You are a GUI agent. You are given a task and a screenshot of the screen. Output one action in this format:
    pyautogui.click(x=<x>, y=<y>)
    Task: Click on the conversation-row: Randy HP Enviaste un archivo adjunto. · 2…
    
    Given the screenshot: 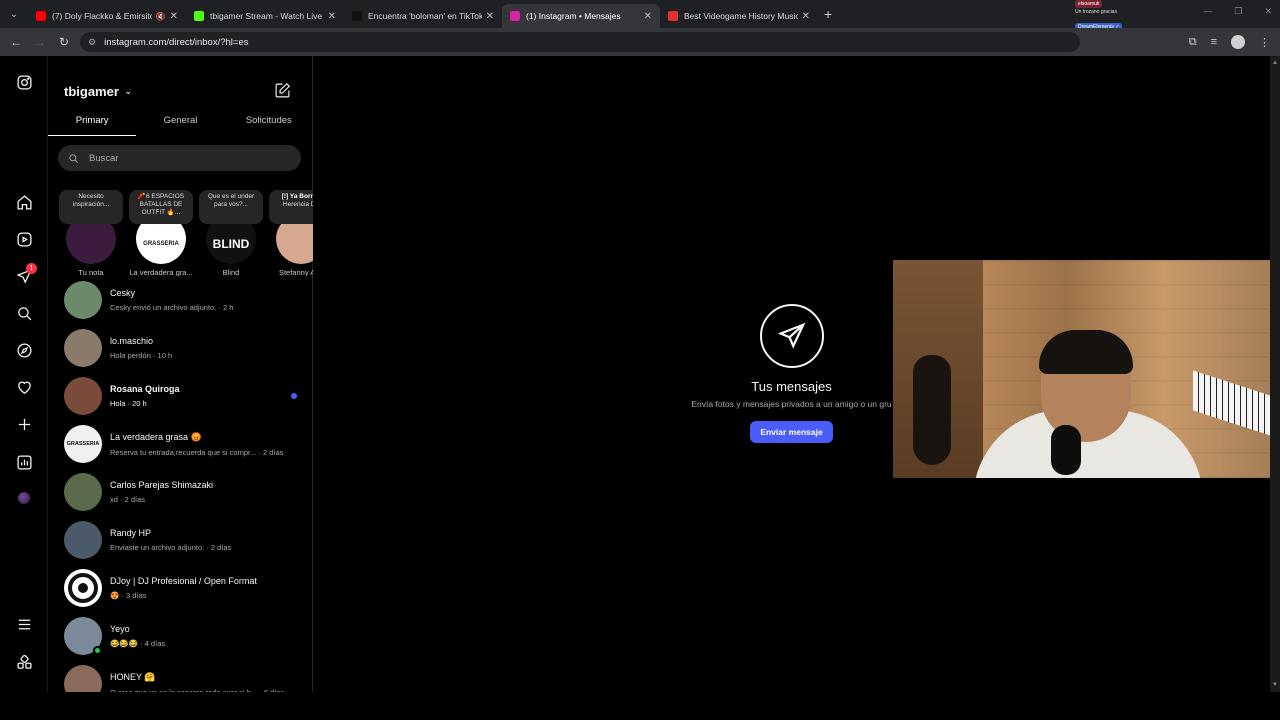 What is the action you would take?
    pyautogui.click(x=180, y=540)
    